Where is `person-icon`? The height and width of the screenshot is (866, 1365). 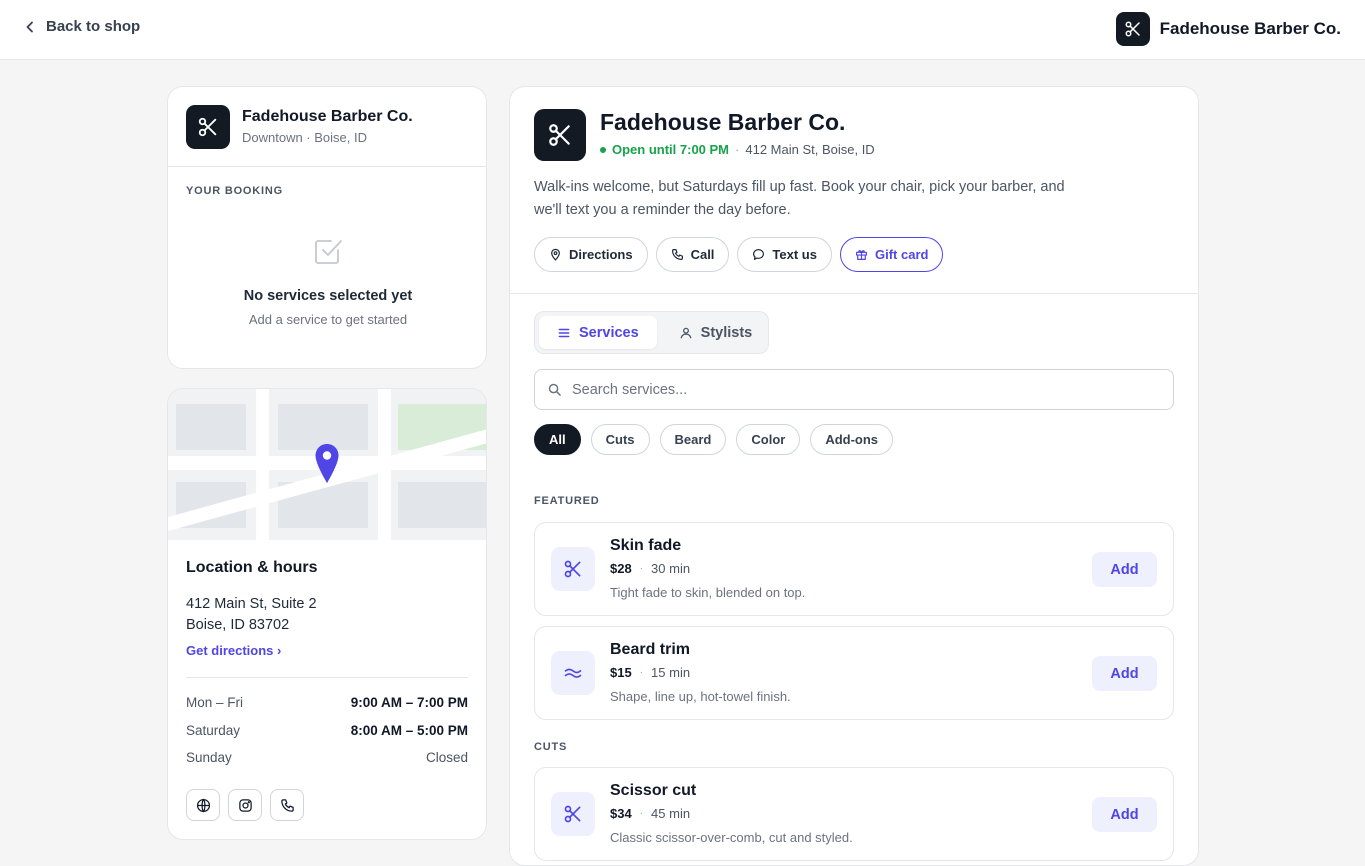
person-icon is located at coordinates (685, 332).